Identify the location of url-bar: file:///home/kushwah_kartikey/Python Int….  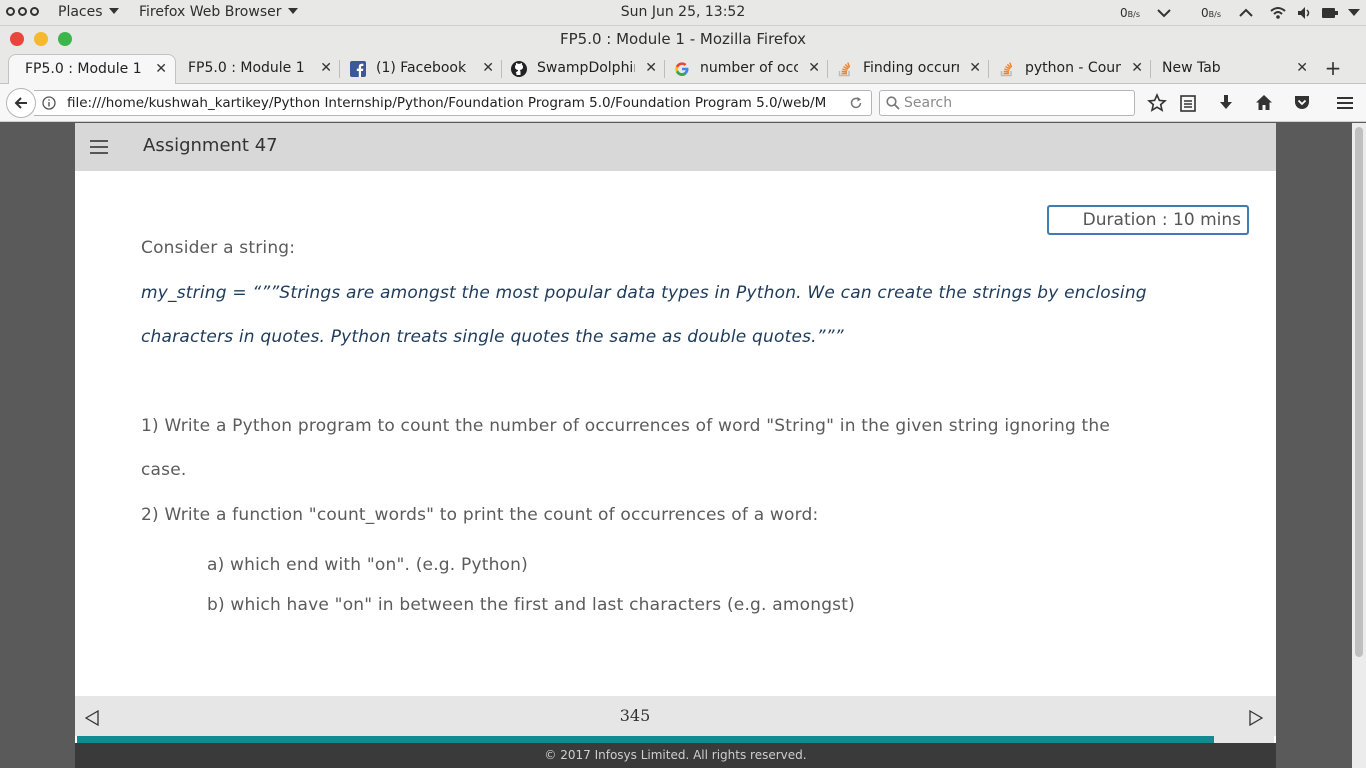
(453, 103).